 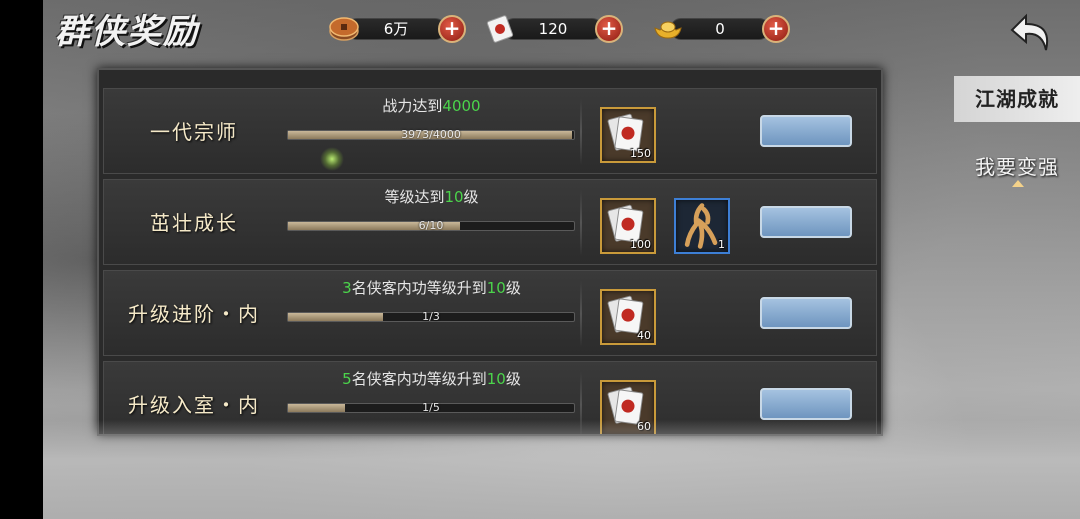 What do you see at coordinates (668, 30) in the screenshot?
I see `gold-ingot-icon` at bounding box center [668, 30].